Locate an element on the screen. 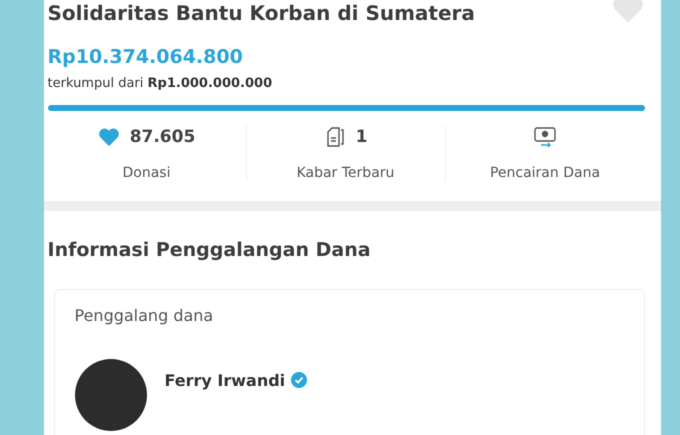 The width and height of the screenshot is (680, 435). stat-label: Pencairan Dana is located at coordinates (545, 173).